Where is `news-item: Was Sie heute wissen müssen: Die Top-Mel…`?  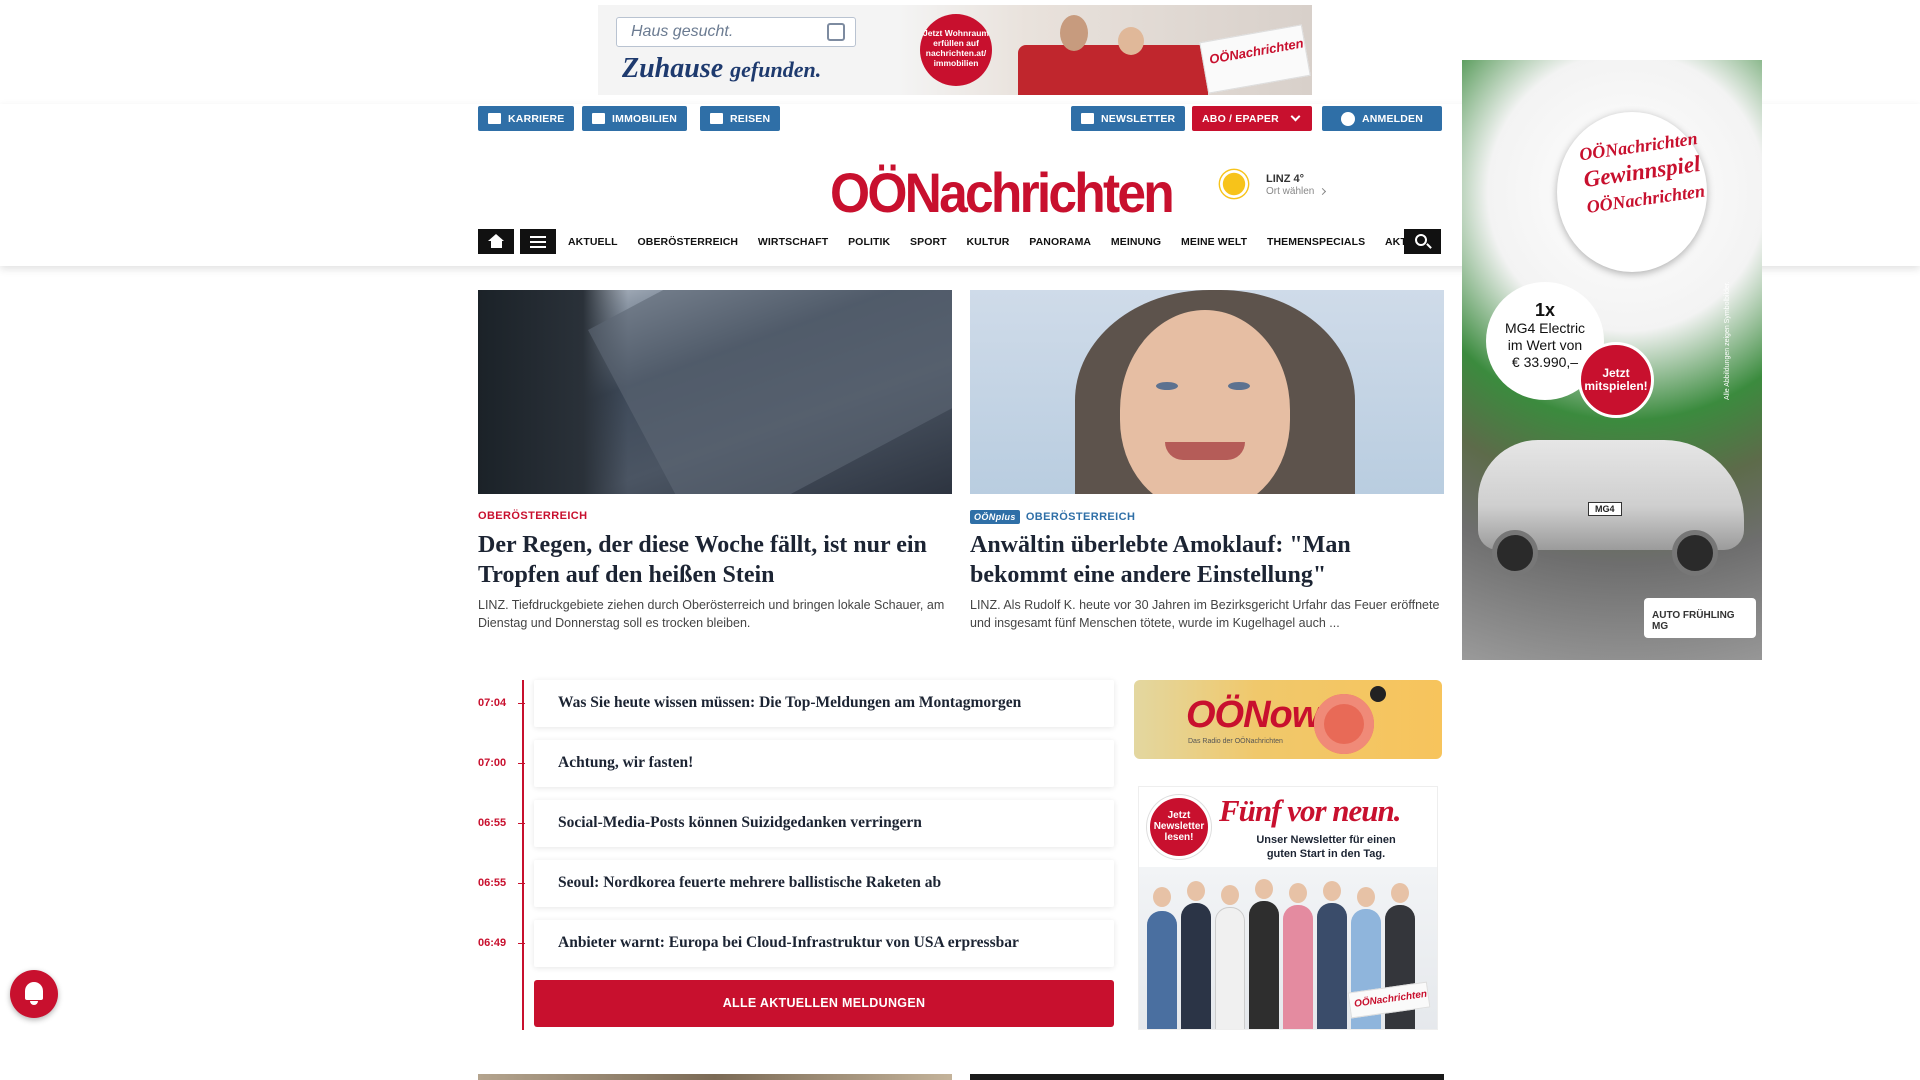
news-item: Was Sie heute wissen müssen: Die Top-Mel… is located at coordinates (824, 703).